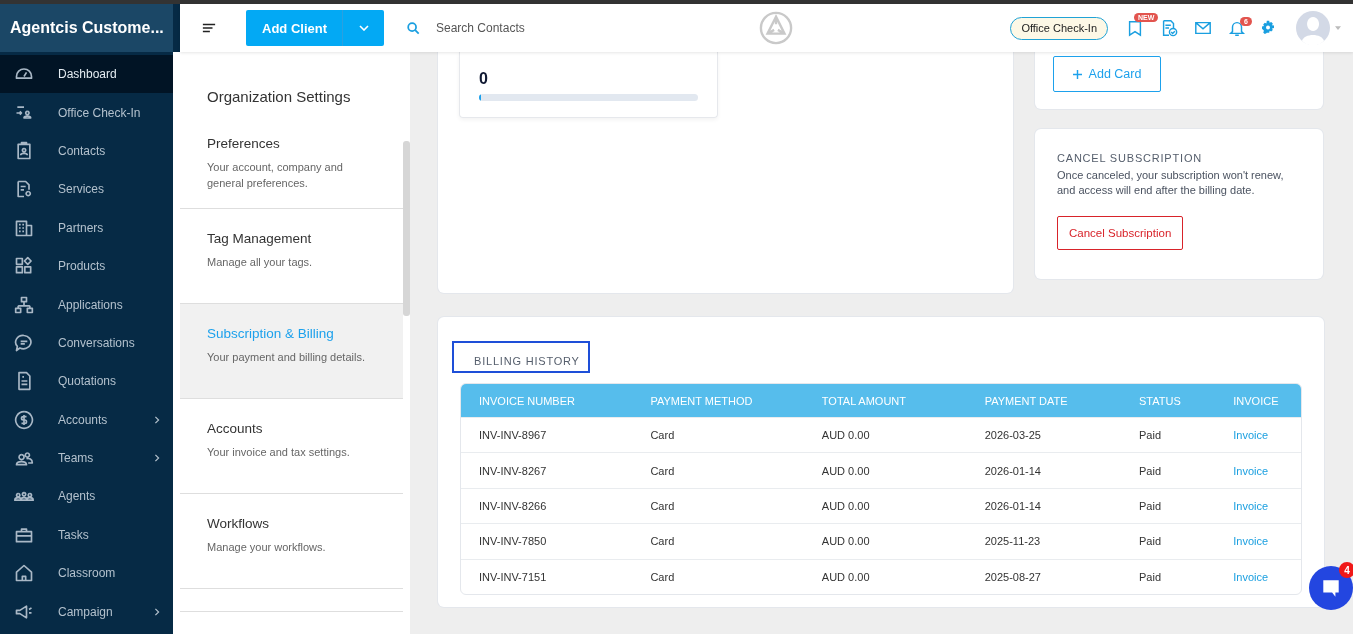 The image size is (1353, 634). Describe the element at coordinates (271, 333) in the screenshot. I see `settings-item-title: Subscription & Billing` at that location.